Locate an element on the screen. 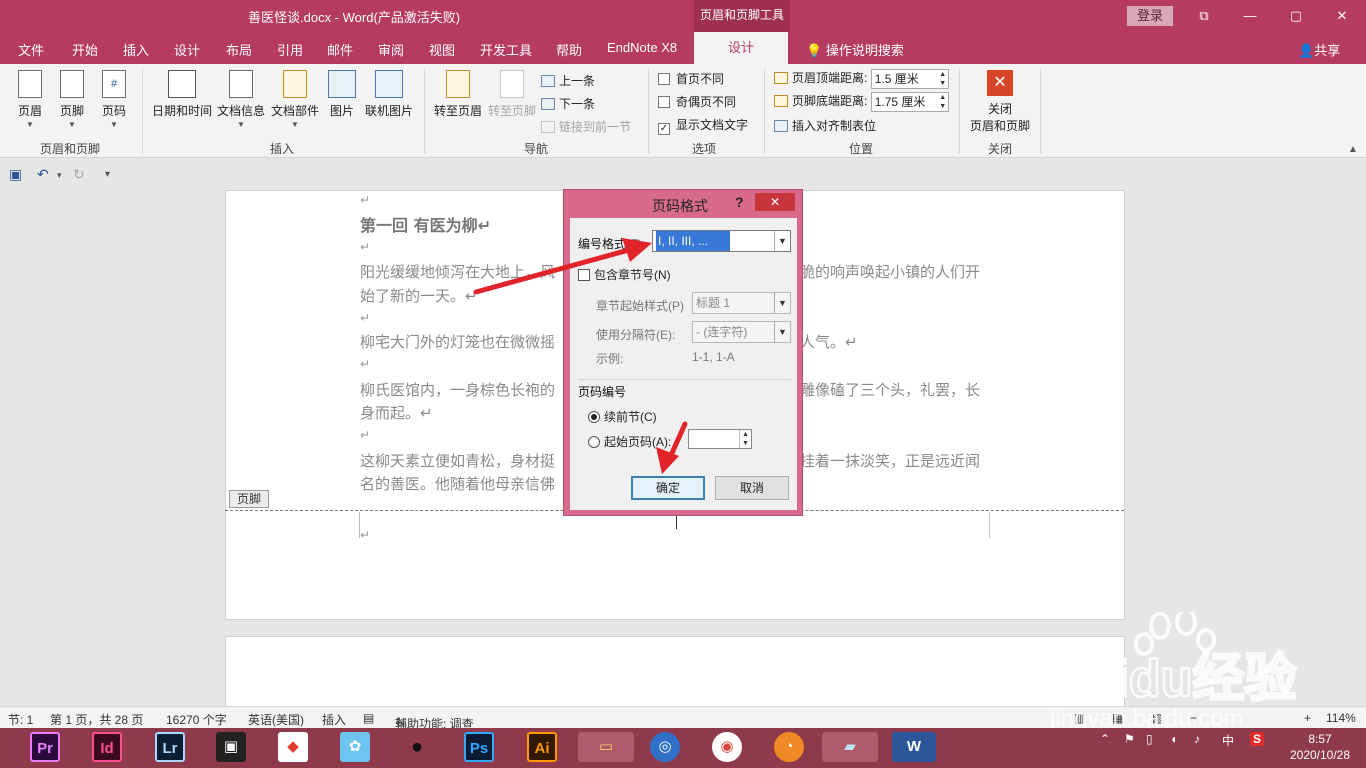 The width and height of the screenshot is (1366, 768). word-count: 16270 个字 is located at coordinates (196, 719).